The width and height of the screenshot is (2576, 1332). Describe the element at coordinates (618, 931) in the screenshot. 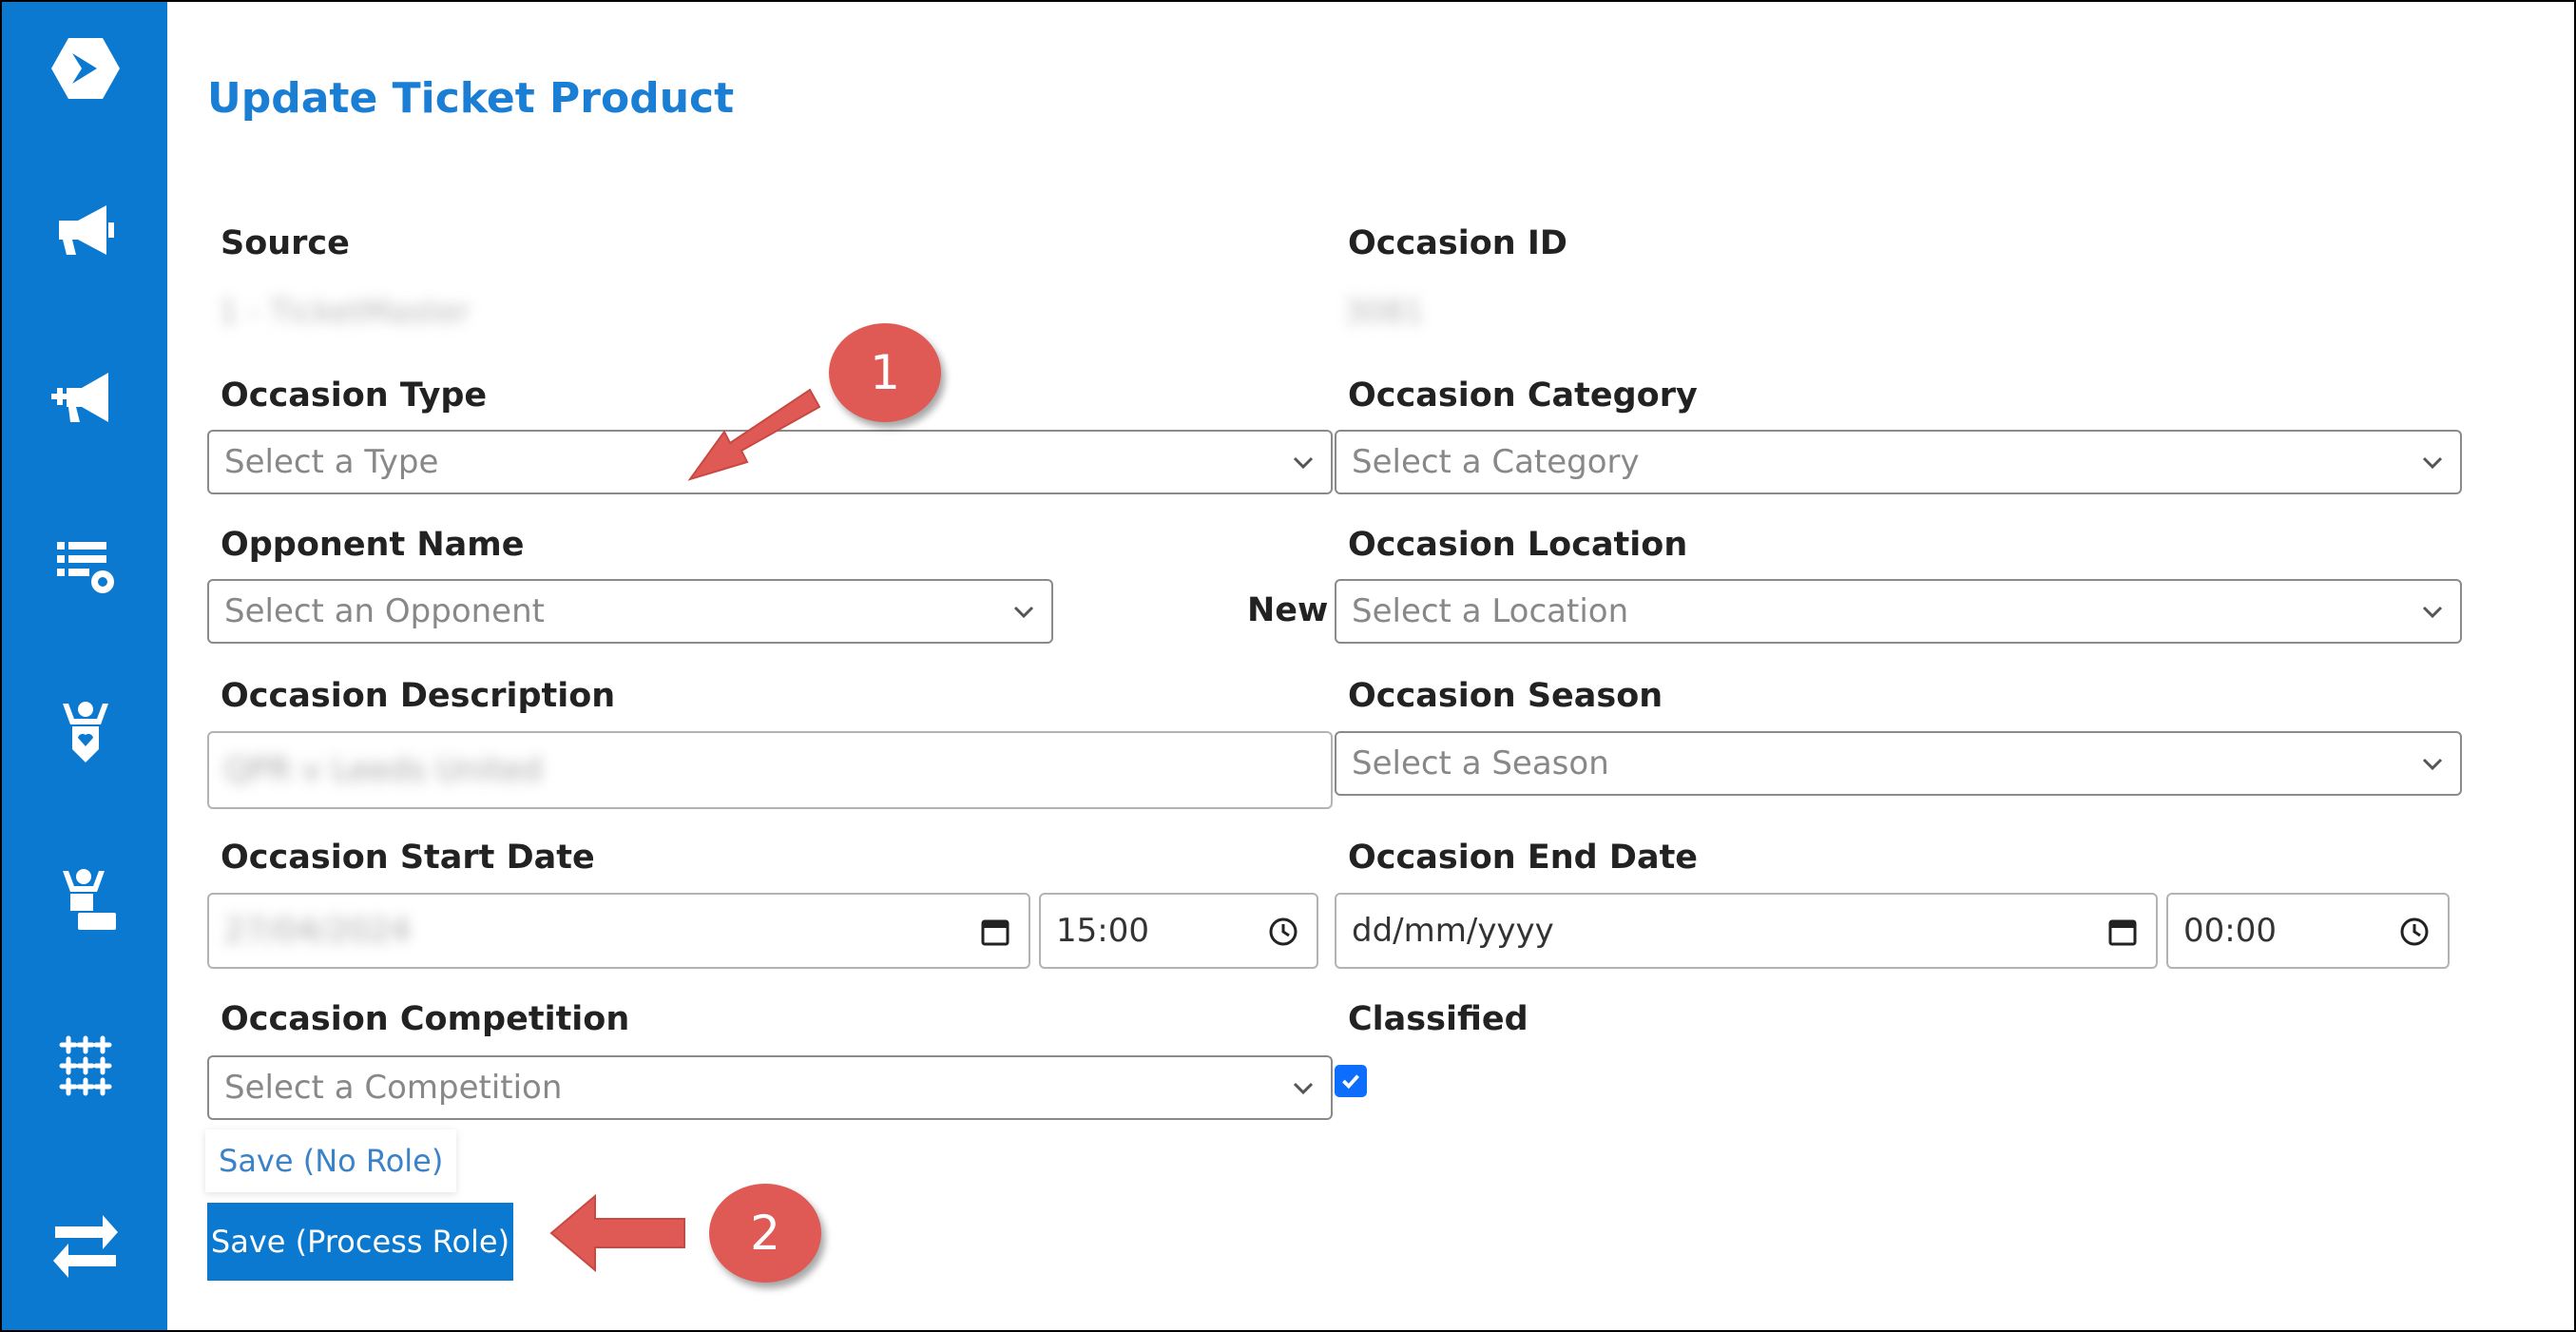

I see `start-date-input: 27/04/2024` at that location.